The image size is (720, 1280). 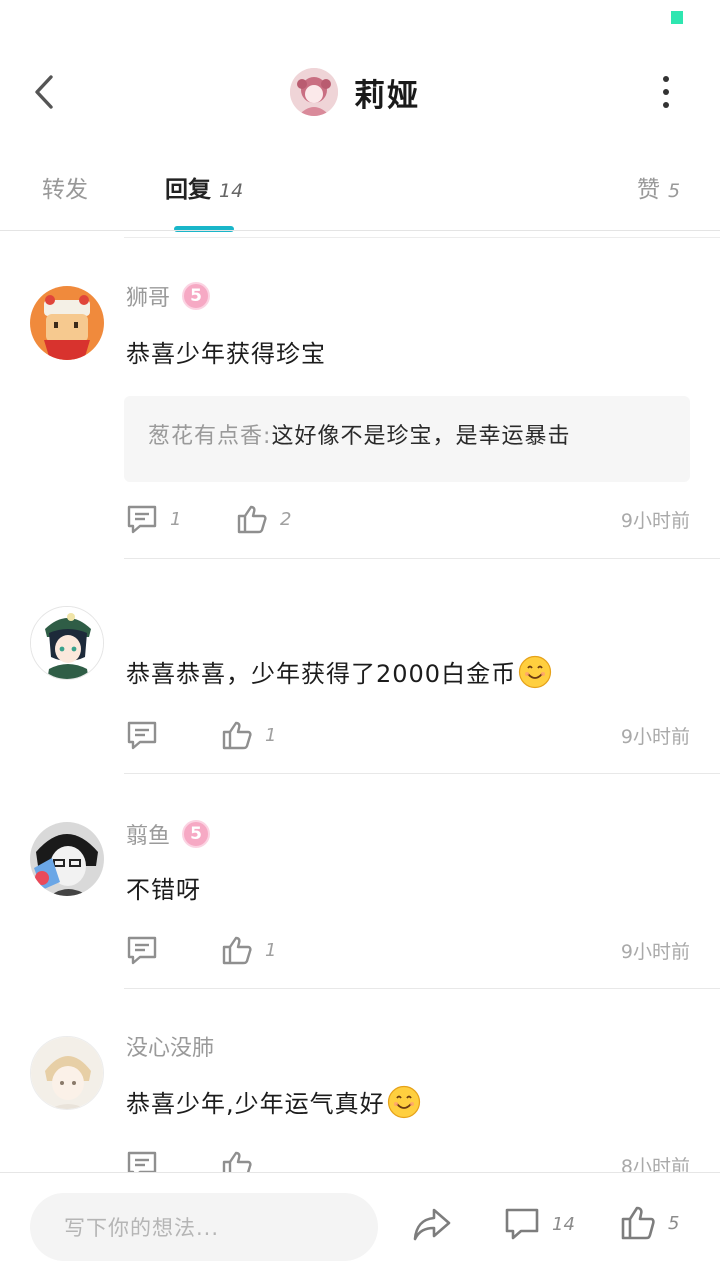 I want to click on author-name: 狮哥, so click(x=148, y=298).